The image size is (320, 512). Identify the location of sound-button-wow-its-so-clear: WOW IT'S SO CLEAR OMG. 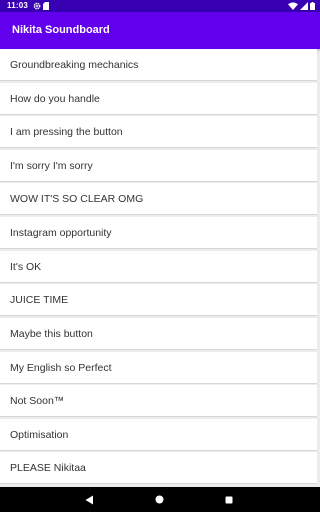
(158, 199).